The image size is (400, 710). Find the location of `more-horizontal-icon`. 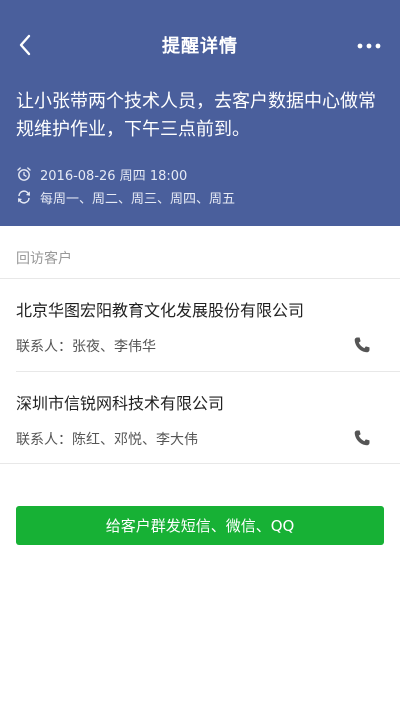

more-horizontal-icon is located at coordinates (369, 46).